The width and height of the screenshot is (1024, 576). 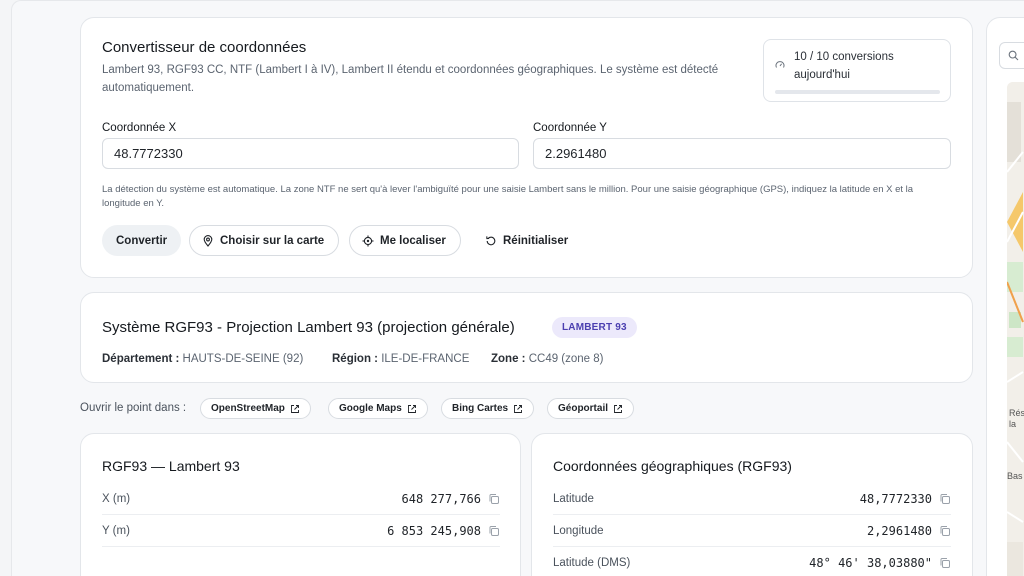 What do you see at coordinates (583, 408) in the screenshot?
I see `geoportail-label: Géoportail` at bounding box center [583, 408].